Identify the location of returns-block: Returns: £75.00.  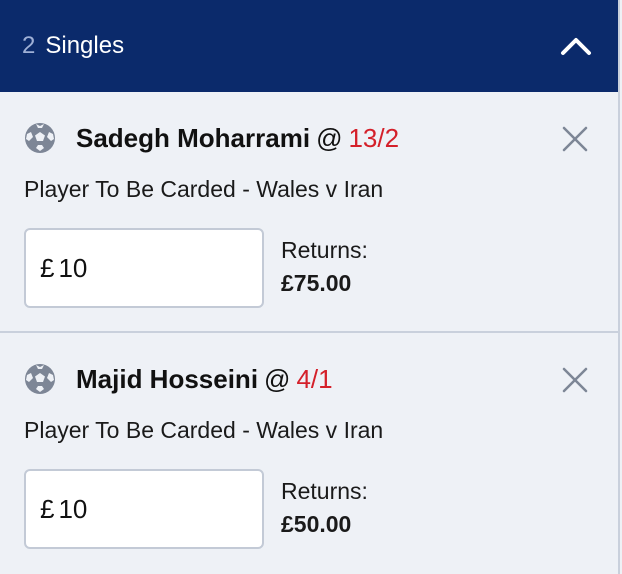
(324, 267).